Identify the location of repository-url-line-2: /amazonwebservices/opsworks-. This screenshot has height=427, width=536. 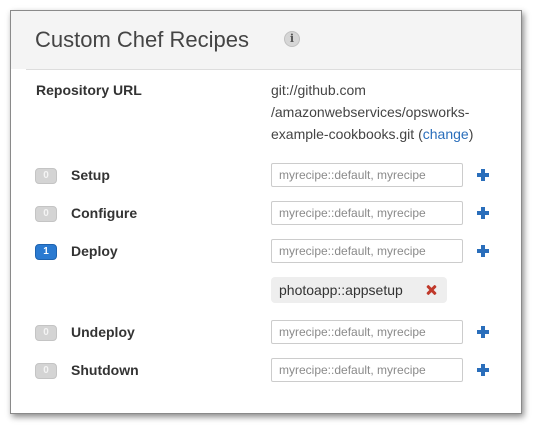
(370, 112).